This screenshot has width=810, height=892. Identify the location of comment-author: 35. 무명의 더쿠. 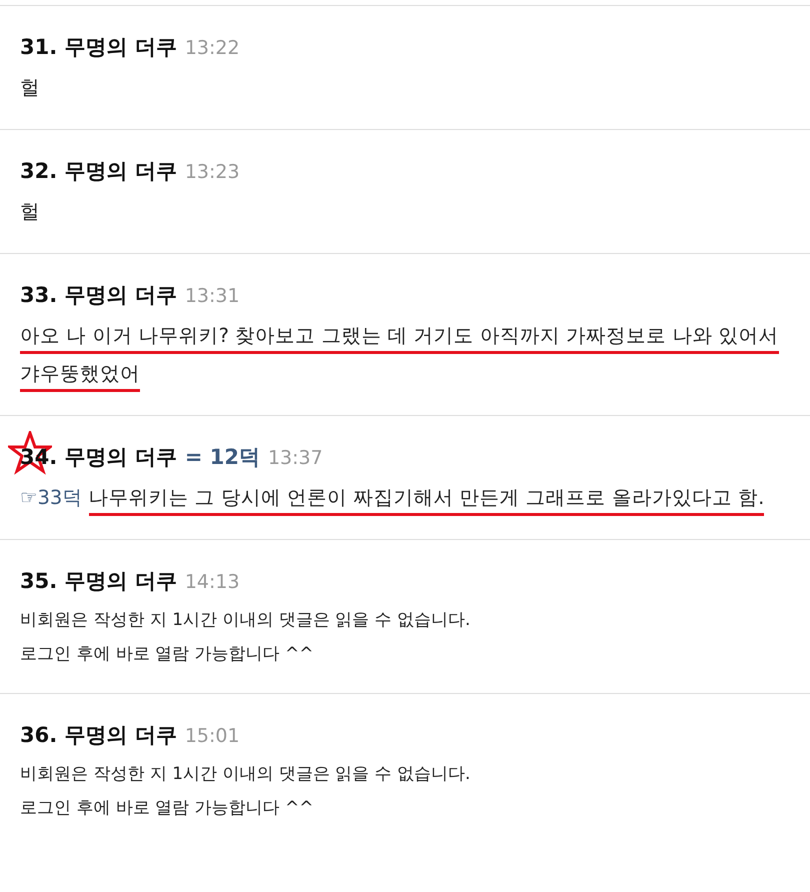
(98, 581).